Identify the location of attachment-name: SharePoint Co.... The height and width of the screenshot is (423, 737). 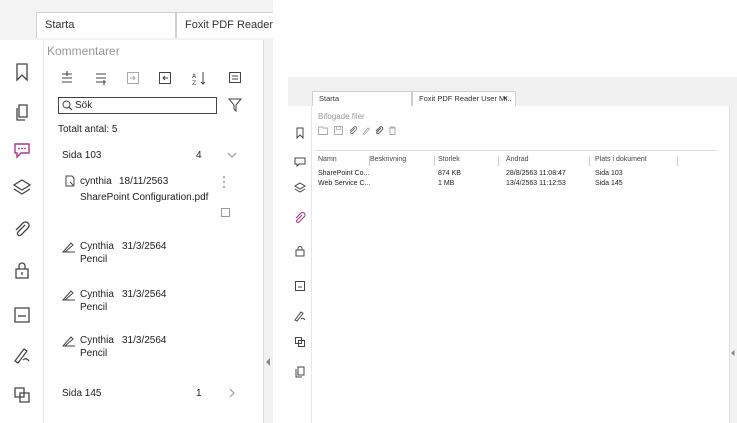
(344, 173).